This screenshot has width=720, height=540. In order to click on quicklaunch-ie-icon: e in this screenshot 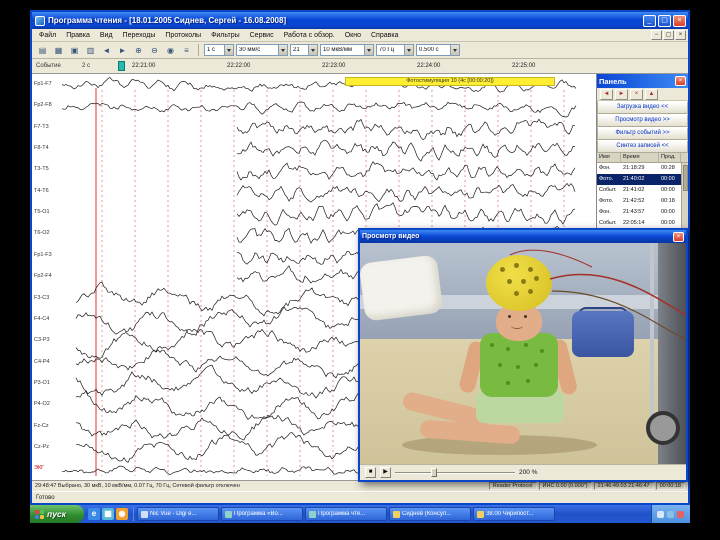, I will do `click(94, 514)`.